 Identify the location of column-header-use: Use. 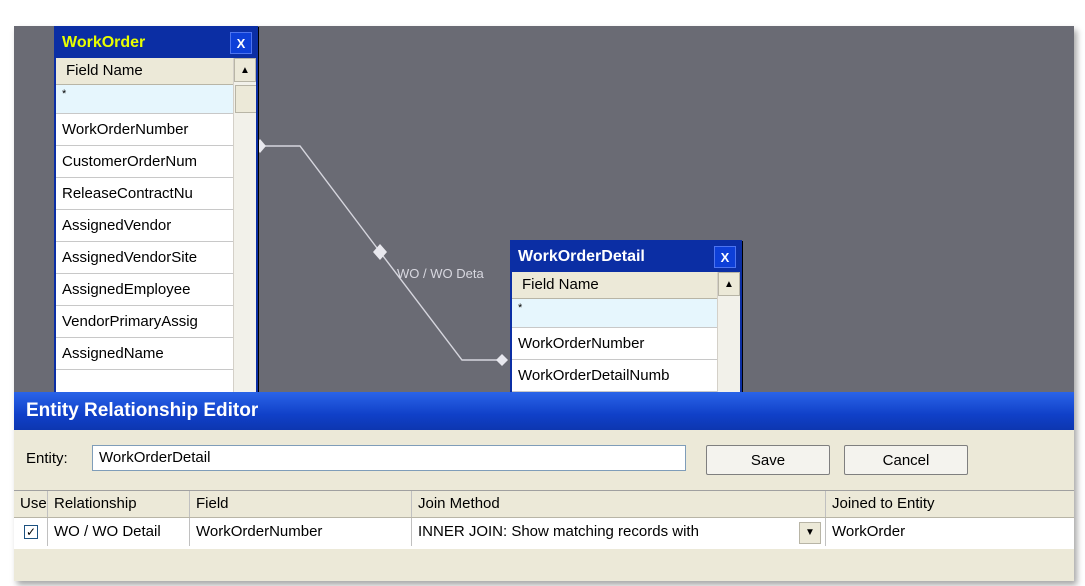
(31, 504).